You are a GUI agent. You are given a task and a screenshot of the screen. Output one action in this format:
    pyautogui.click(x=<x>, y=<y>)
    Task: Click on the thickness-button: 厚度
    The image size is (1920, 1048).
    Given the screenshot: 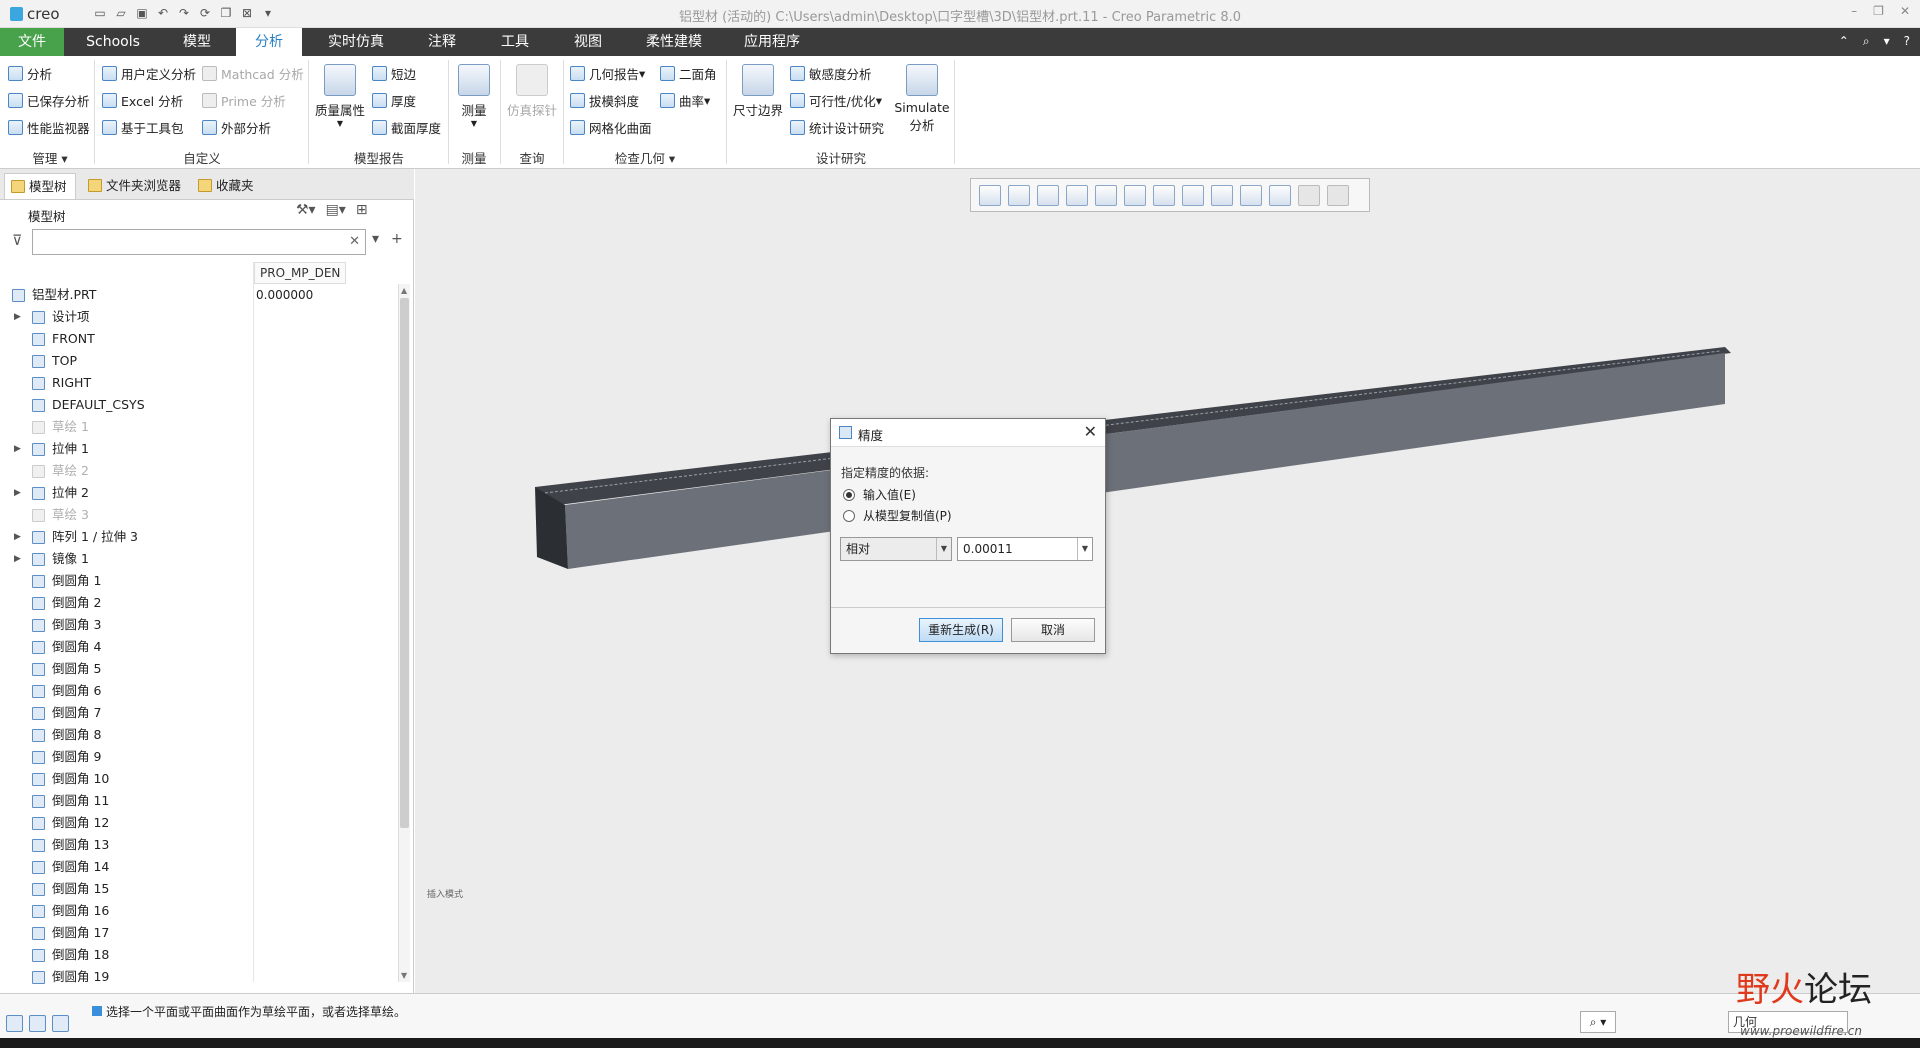 What is the action you would take?
    pyautogui.click(x=394, y=100)
    